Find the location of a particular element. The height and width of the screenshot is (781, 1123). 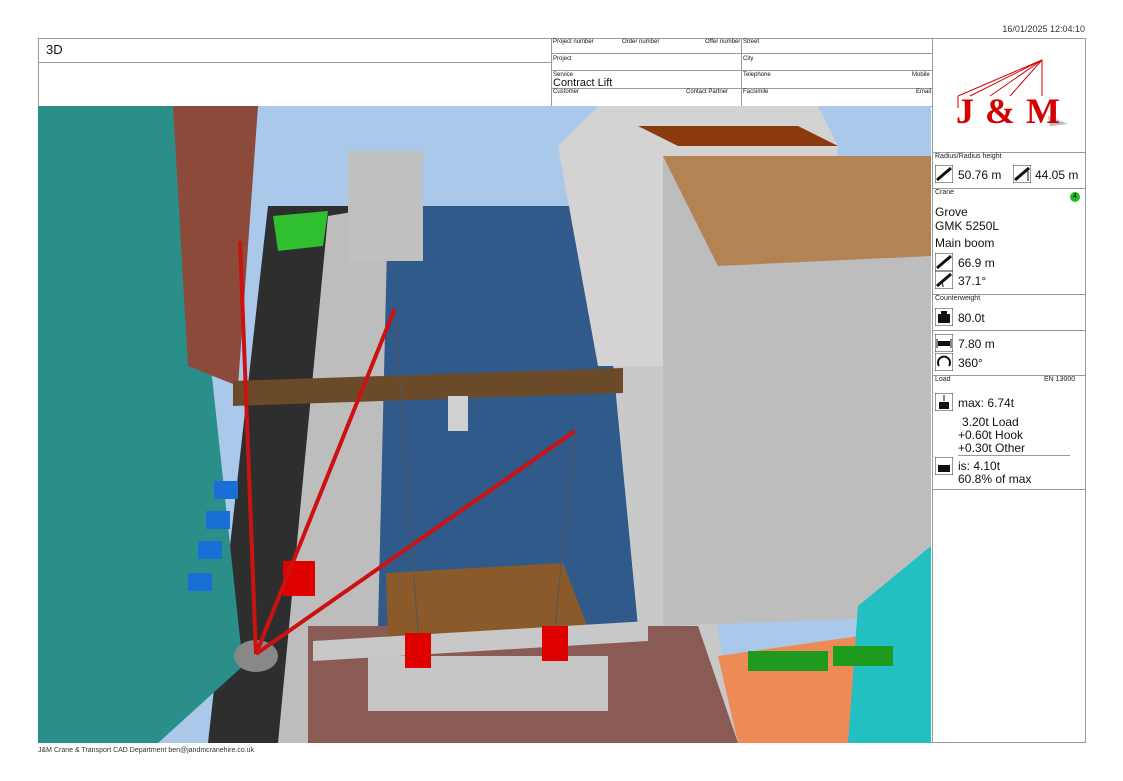

view-title: 3D is located at coordinates (54, 49).